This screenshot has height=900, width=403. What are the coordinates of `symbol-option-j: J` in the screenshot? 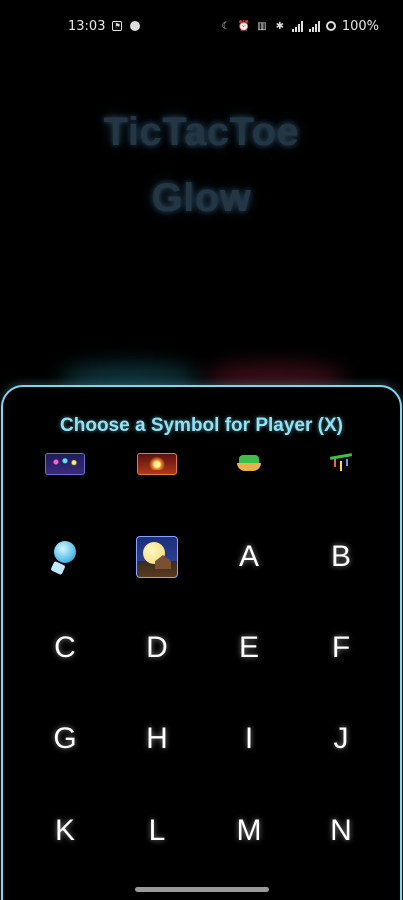 It's located at (341, 739).